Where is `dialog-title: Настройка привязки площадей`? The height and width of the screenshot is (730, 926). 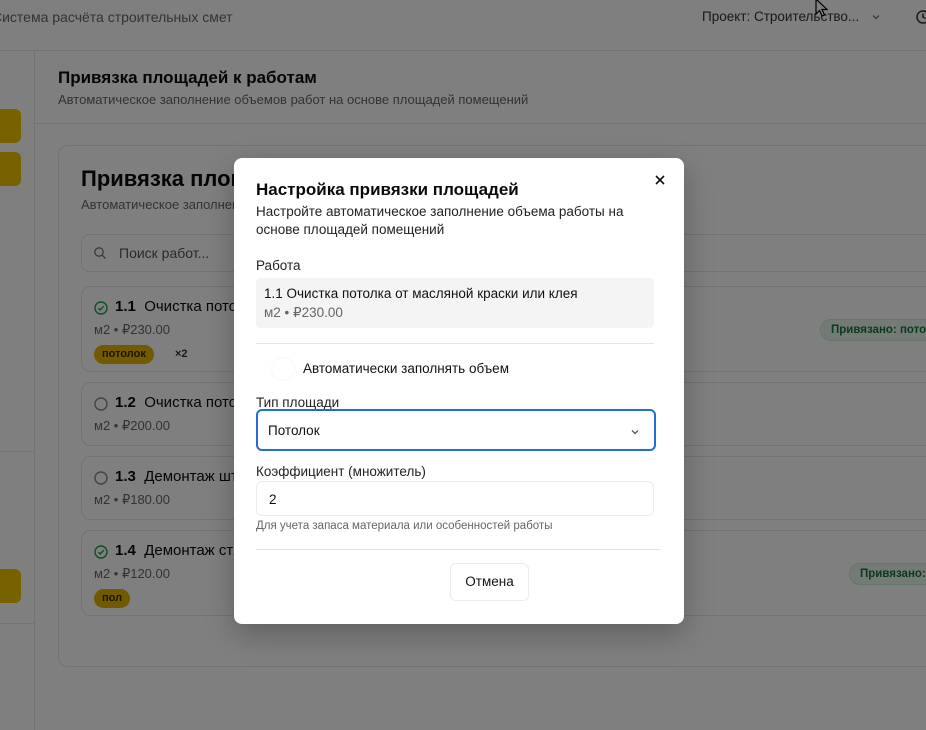 dialog-title: Настройка привязки площадей is located at coordinates (387, 189).